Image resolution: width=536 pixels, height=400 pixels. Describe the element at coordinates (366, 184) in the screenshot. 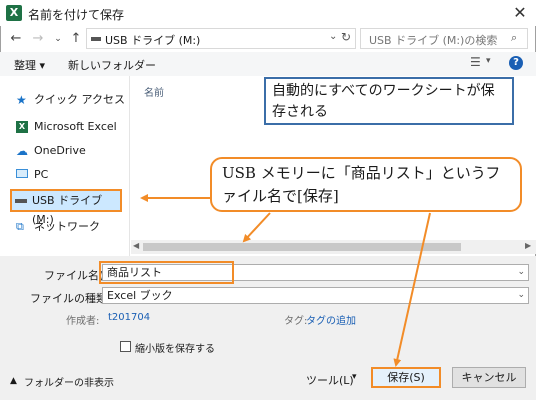

I see `callout-save-instruction: USB メモリーに「商品リスト」というファイル名で[保存]` at that location.